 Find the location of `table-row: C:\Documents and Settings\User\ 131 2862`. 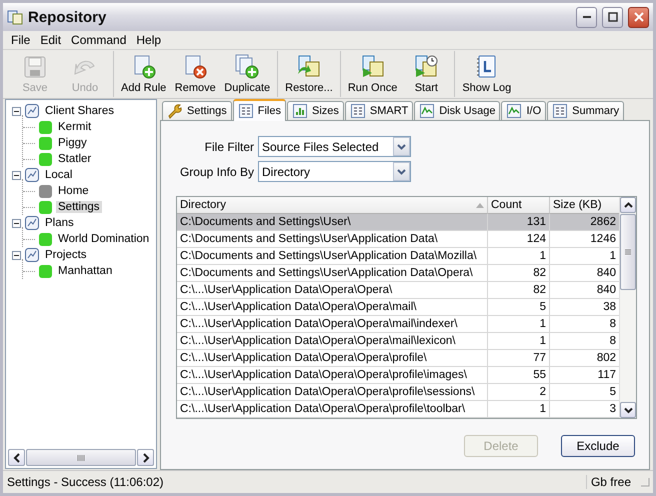

table-row: C:\Documents and Settings\User\ 131 2862 is located at coordinates (398, 222).